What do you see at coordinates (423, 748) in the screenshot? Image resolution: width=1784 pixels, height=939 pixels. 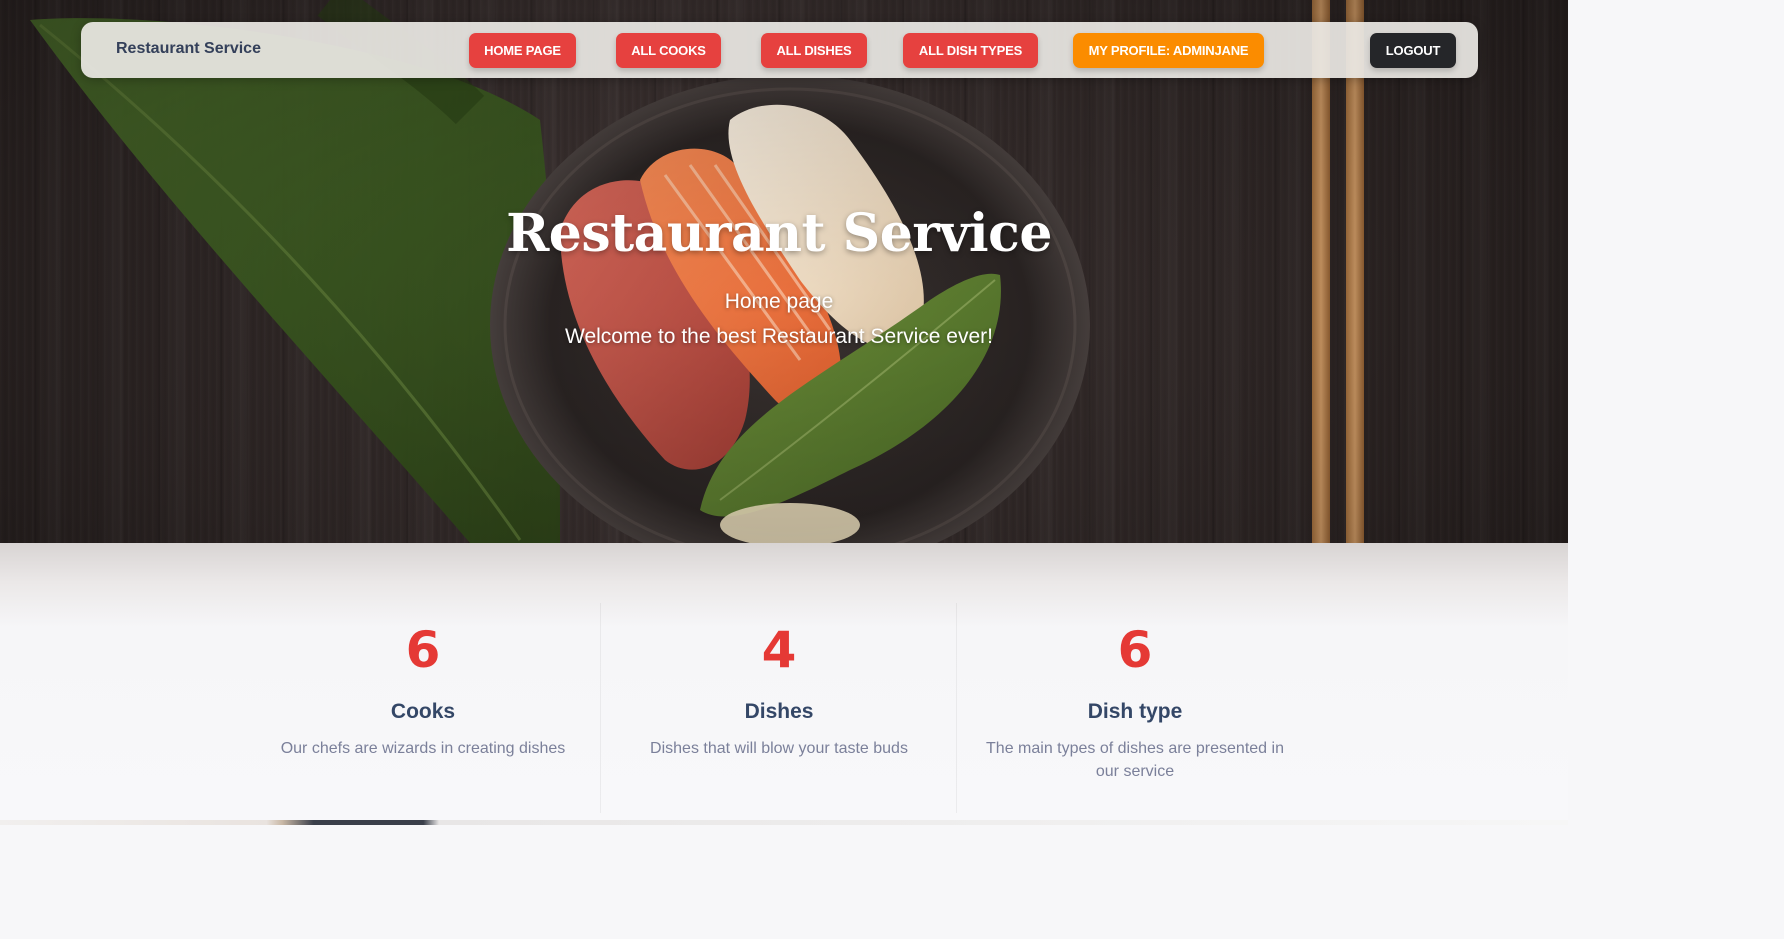 I see `stat-description: Our chefs are wizards in creating dishes` at bounding box center [423, 748].